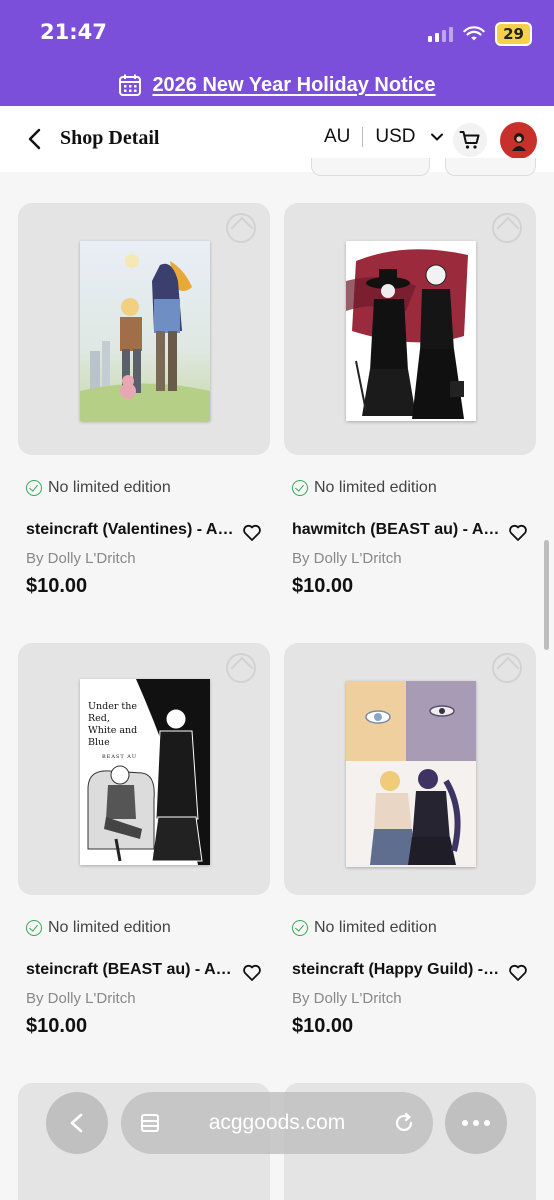  What do you see at coordinates (73, 32) in the screenshot?
I see `status-time: 21:47` at bounding box center [73, 32].